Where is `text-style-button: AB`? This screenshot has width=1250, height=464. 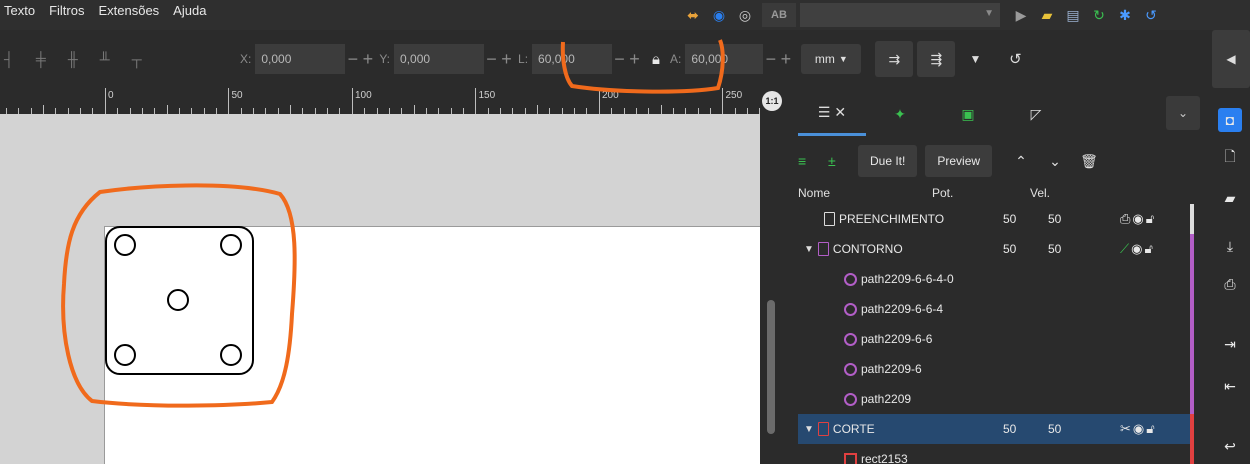
text-style-button: AB is located at coordinates (779, 15).